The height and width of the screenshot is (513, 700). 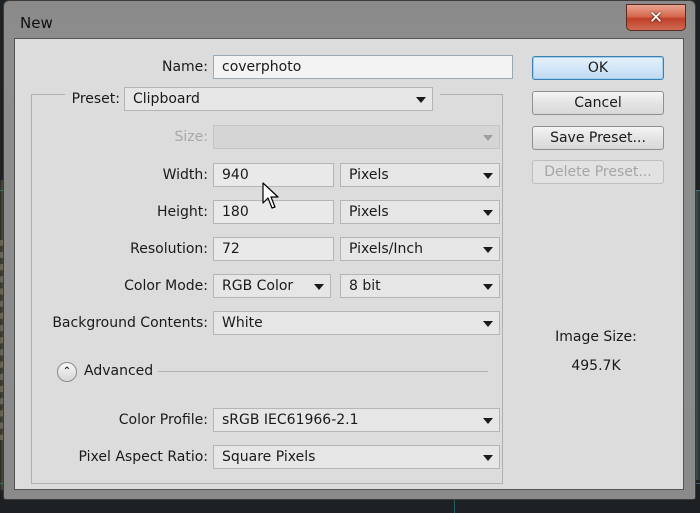 What do you see at coordinates (130, 323) in the screenshot?
I see `background-contents-label: Background Contents:` at bounding box center [130, 323].